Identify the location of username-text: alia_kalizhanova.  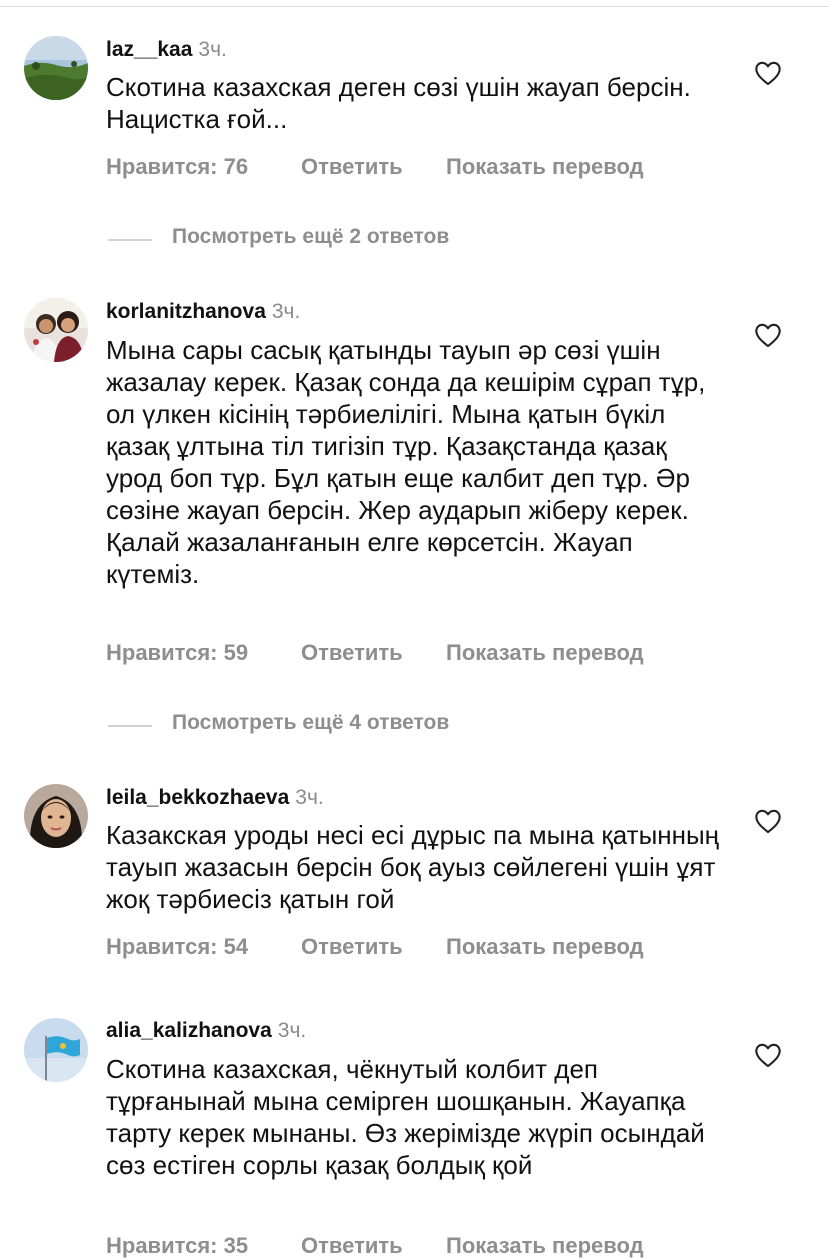
(189, 1030).